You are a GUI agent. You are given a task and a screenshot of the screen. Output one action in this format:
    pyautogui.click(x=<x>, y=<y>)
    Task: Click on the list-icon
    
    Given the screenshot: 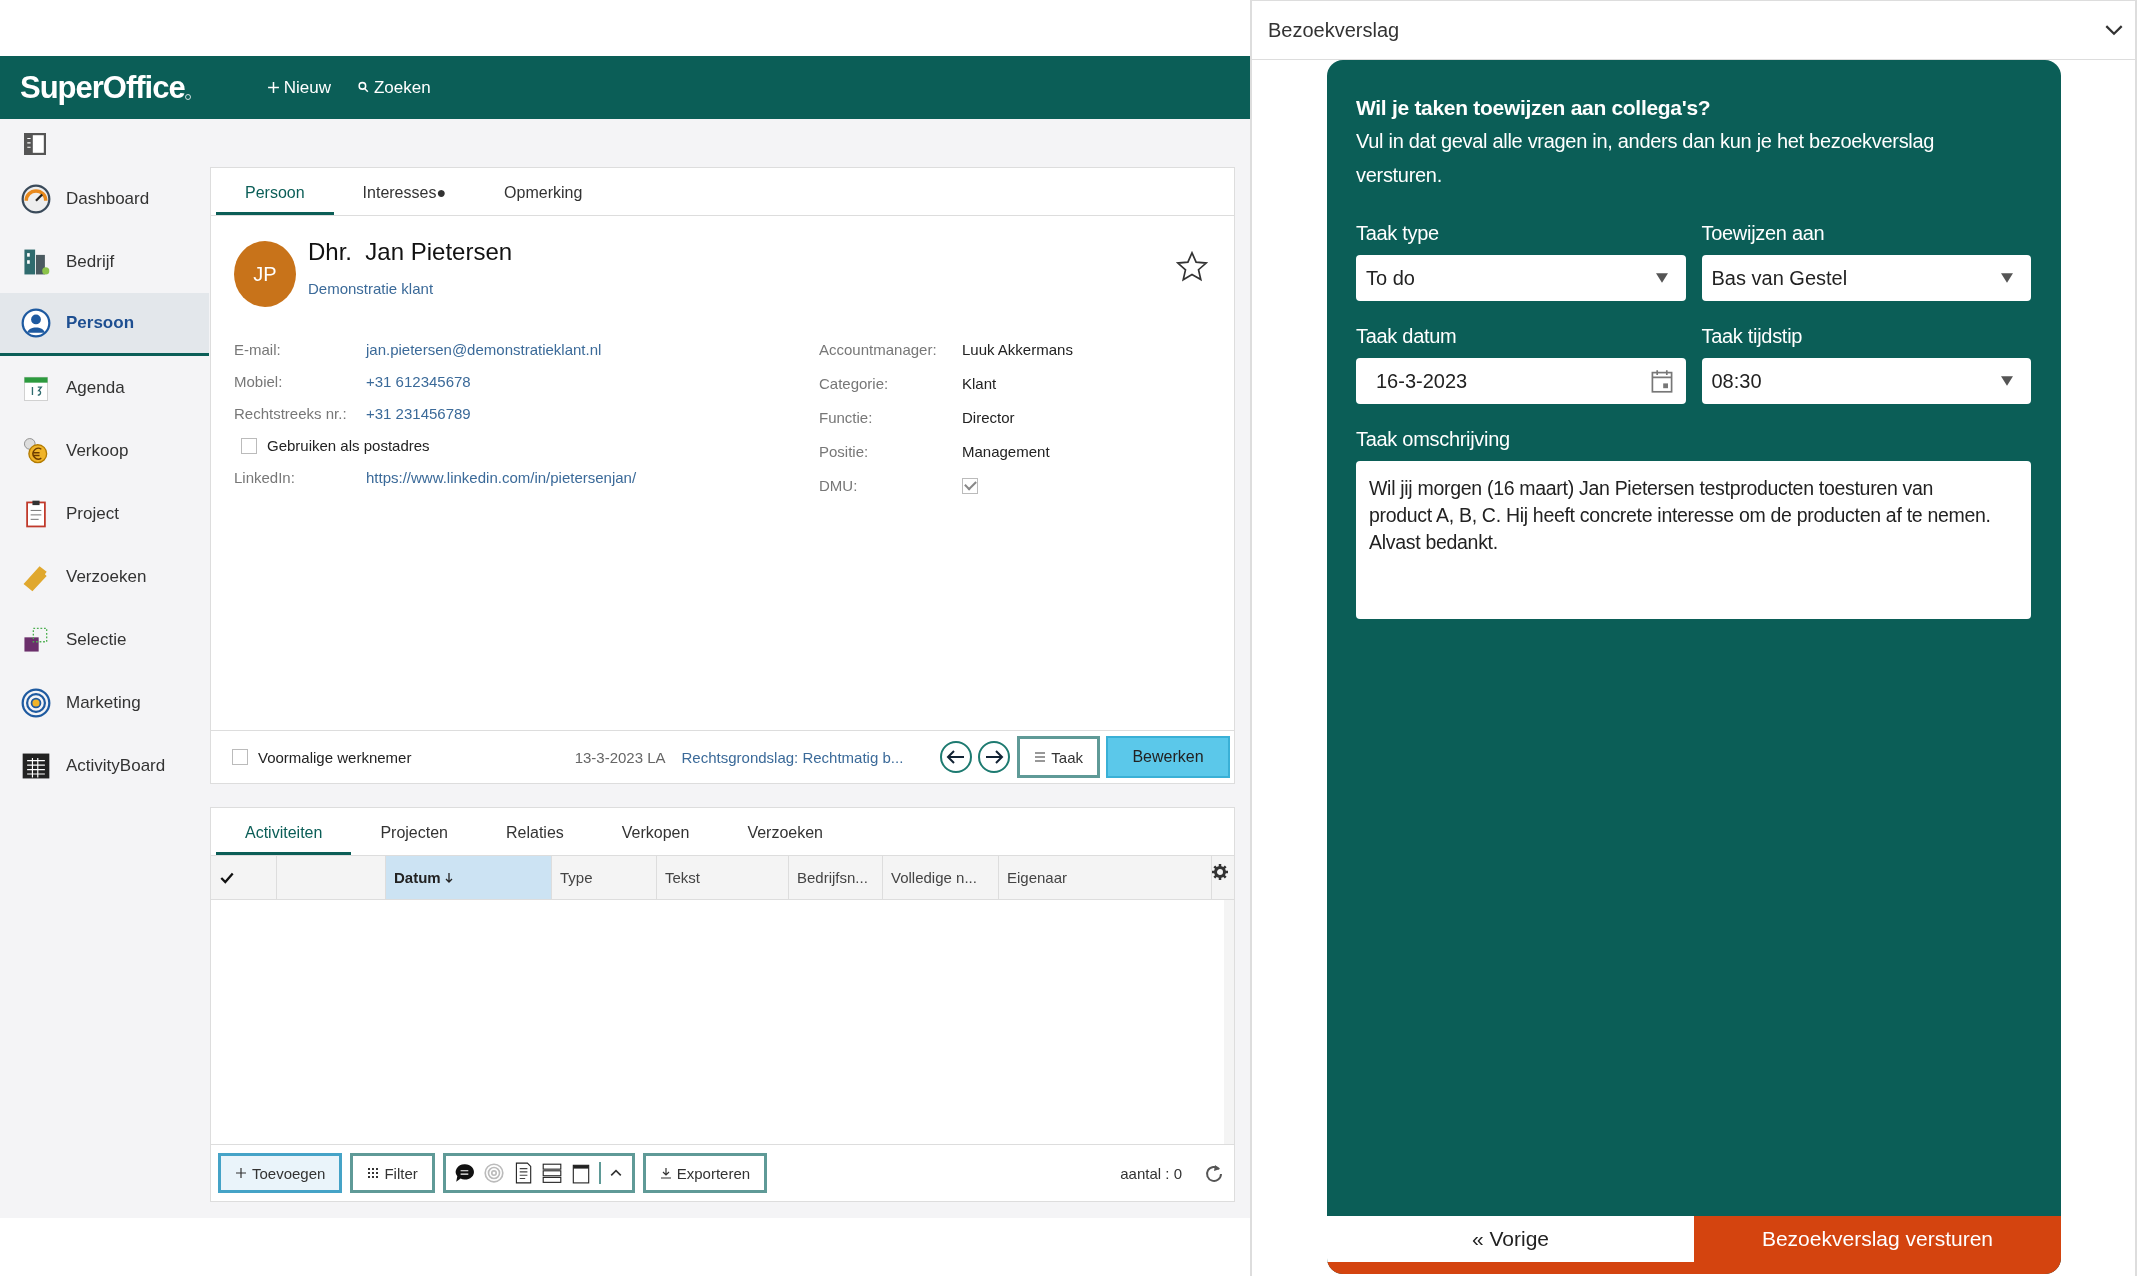 What is the action you would take?
    pyautogui.click(x=1040, y=757)
    